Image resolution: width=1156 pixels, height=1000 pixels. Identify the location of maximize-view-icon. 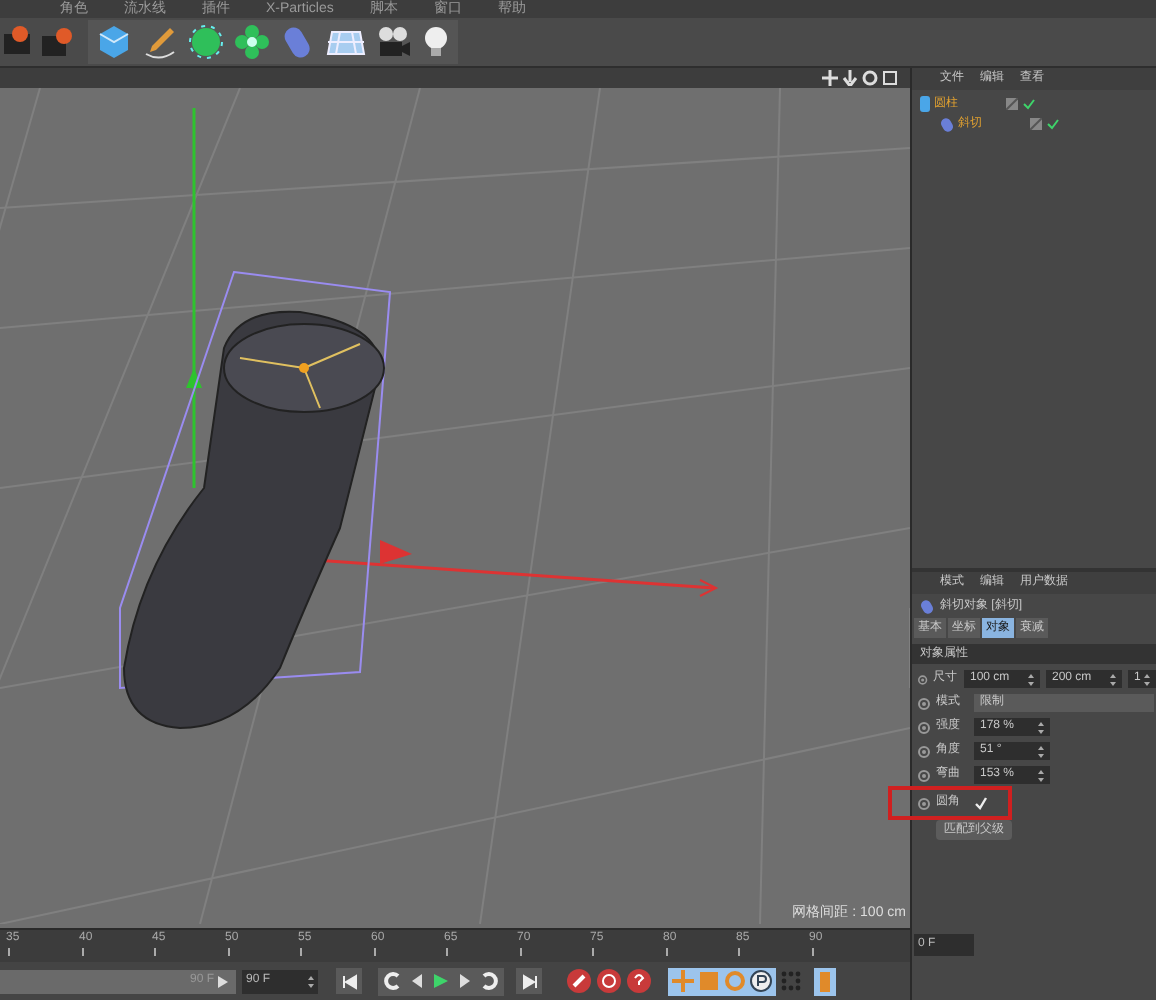
(890, 78).